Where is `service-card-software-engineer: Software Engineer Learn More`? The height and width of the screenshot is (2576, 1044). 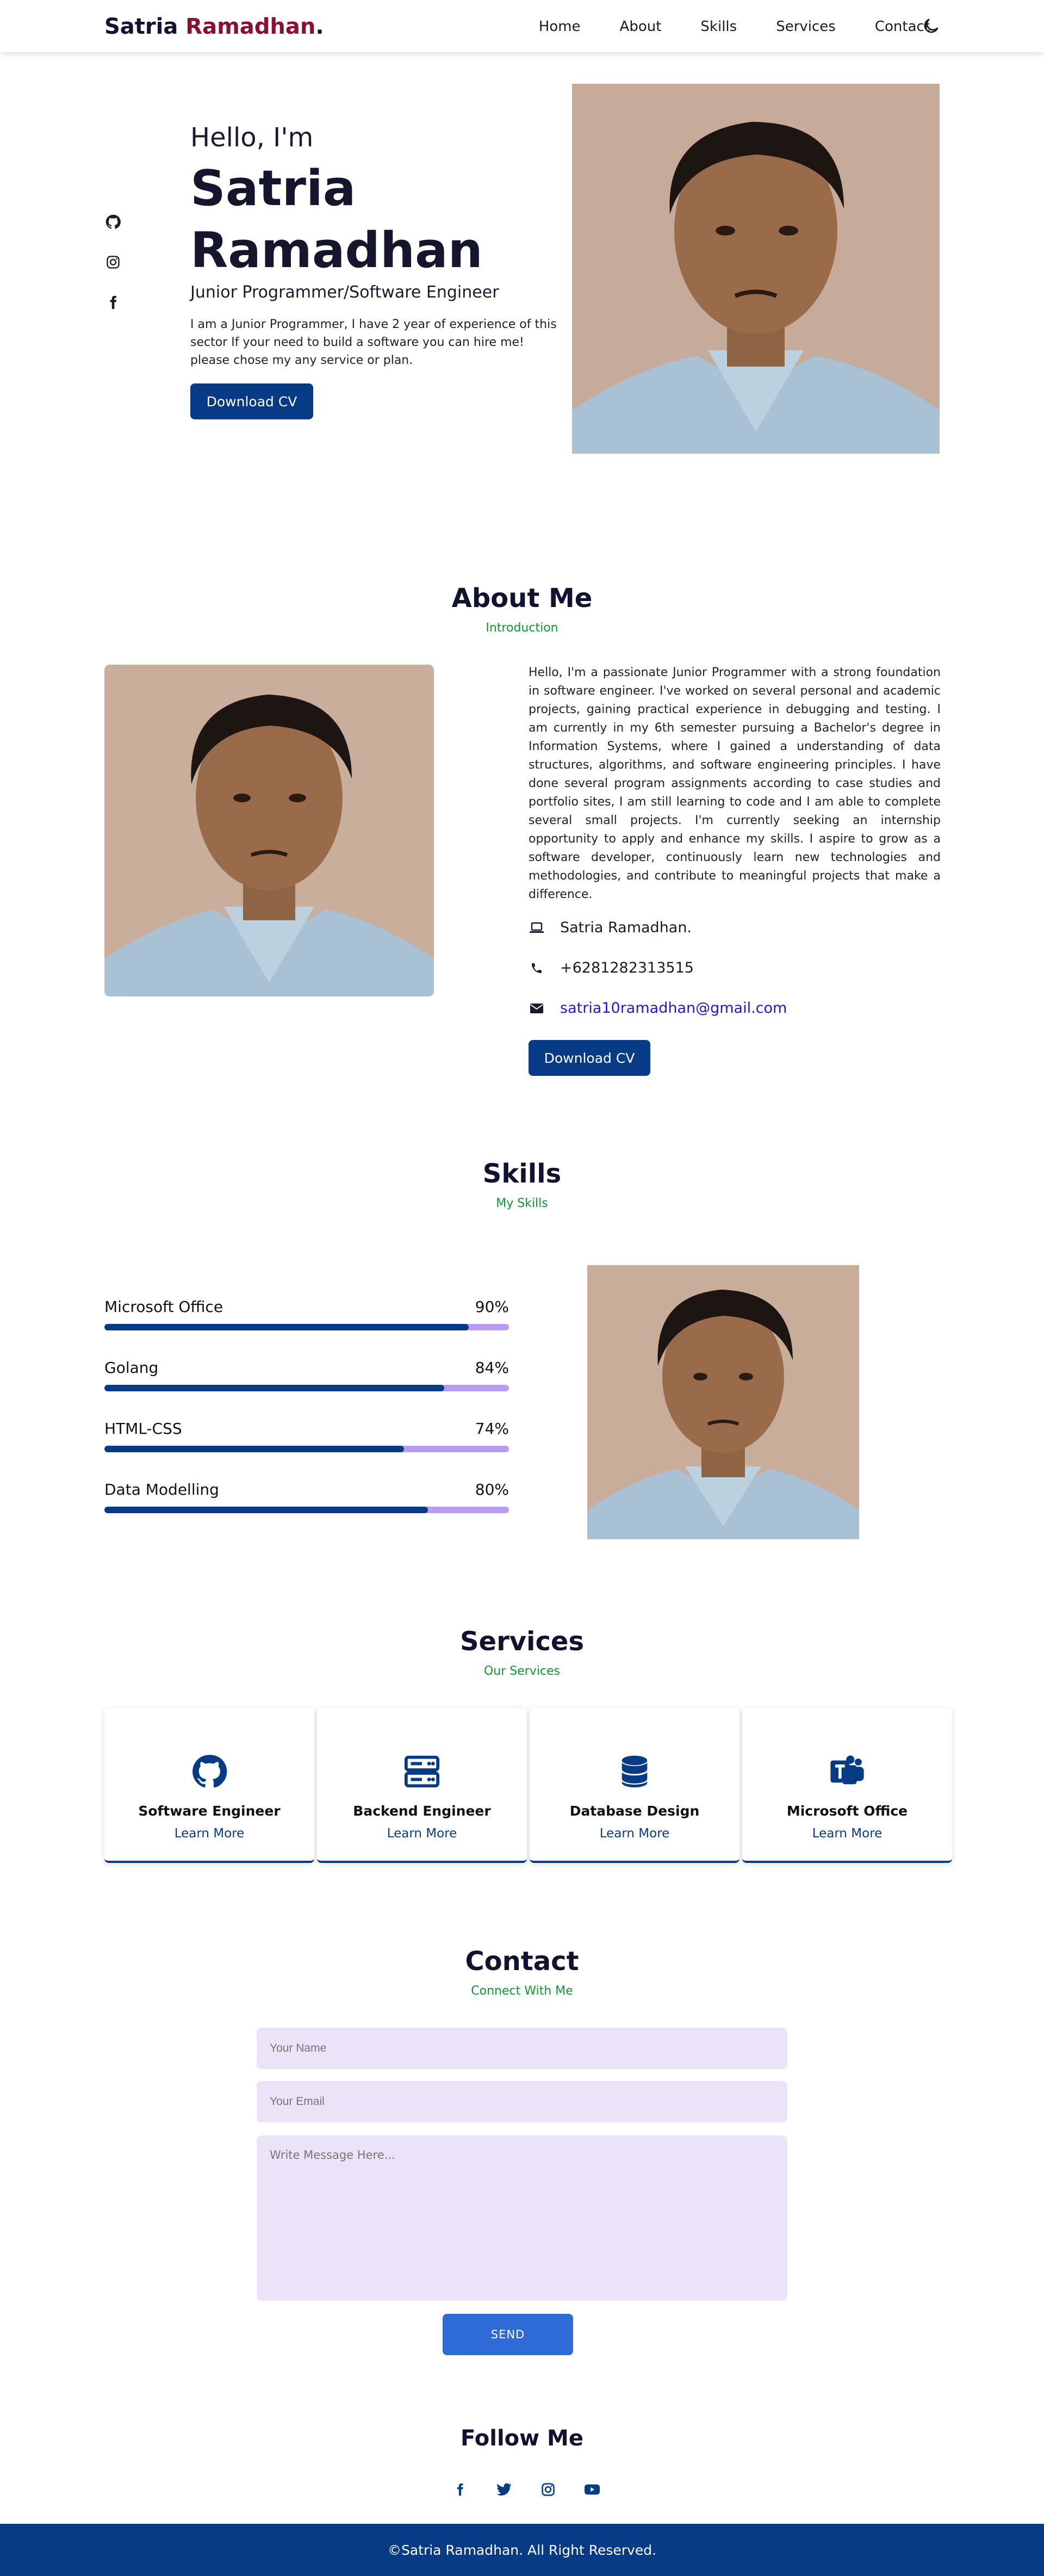
service-card-software-engineer: Software Engineer Learn More is located at coordinates (209, 1785).